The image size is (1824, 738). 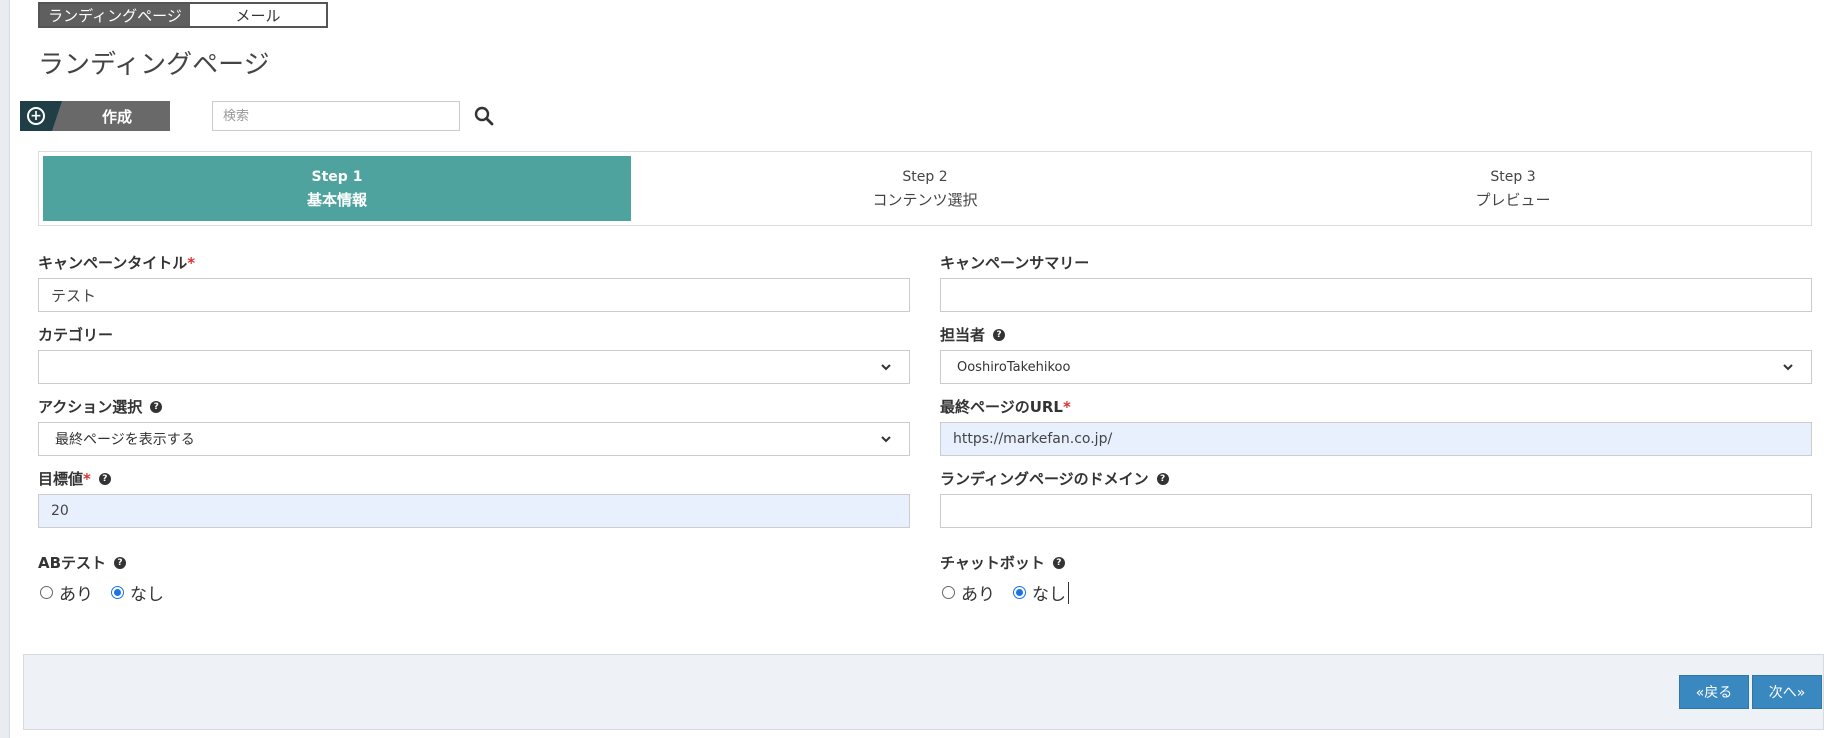 What do you see at coordinates (336, 116) in the screenshot?
I see `search-input` at bounding box center [336, 116].